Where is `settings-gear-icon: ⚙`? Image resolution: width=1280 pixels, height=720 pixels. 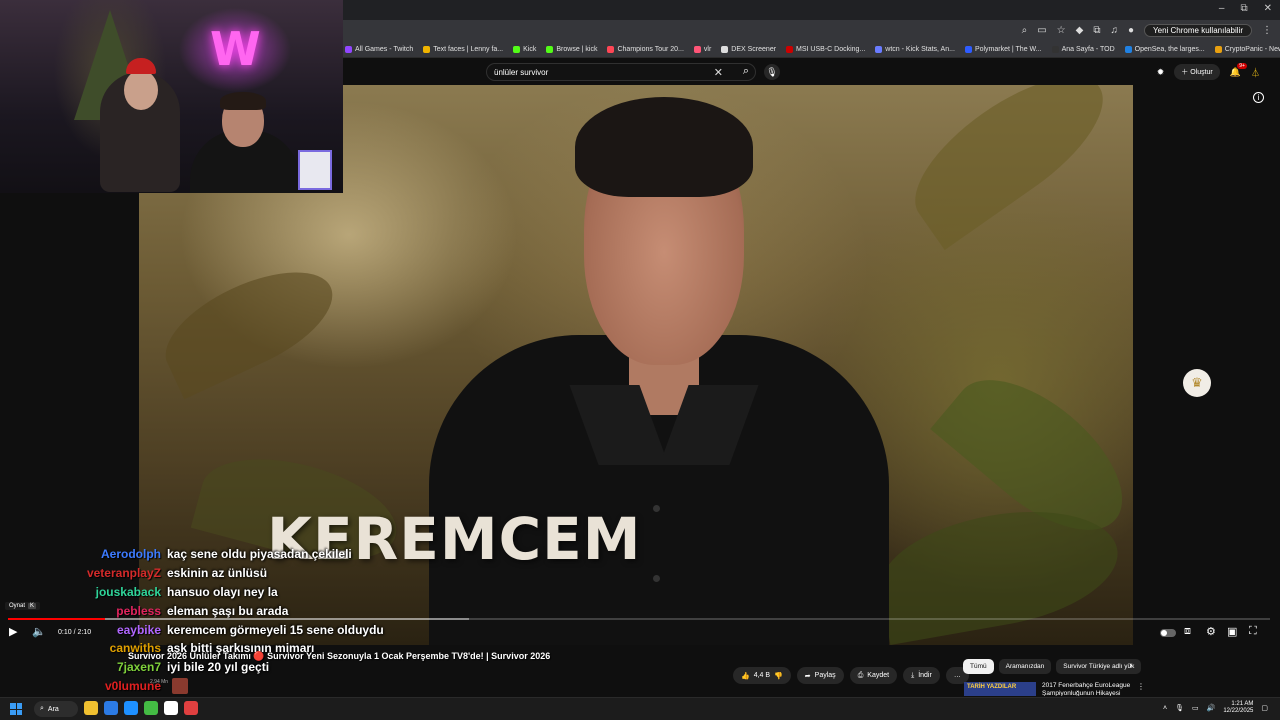 settings-gear-icon: ⚙ is located at coordinates (1211, 631).